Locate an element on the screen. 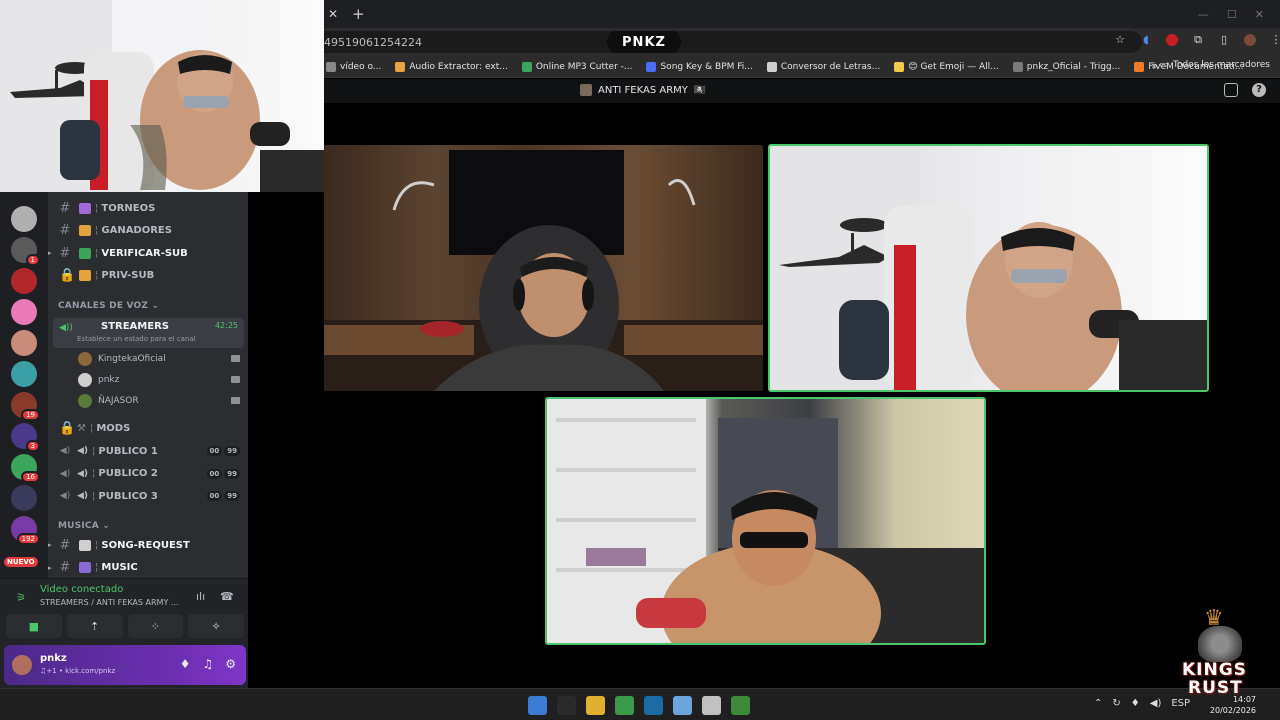 Image resolution: width=1280 pixels, height=720 pixels. server-icon: 3 is located at coordinates (25, 437).